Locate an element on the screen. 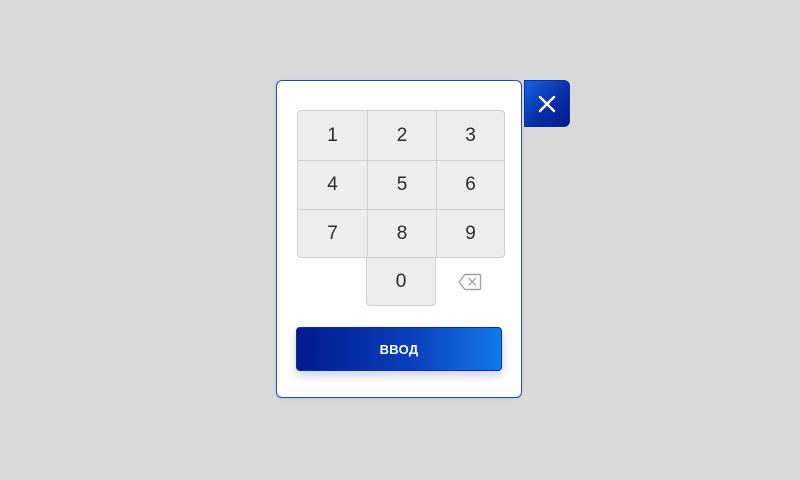 This screenshot has width=800, height=480. key-1: 1 is located at coordinates (332, 135).